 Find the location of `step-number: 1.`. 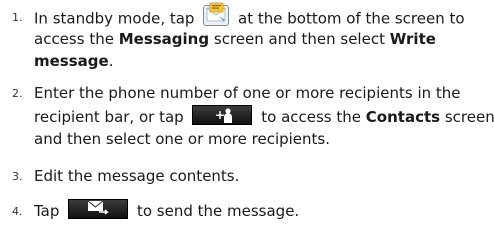

step-number: 1. is located at coordinates (17, 17).